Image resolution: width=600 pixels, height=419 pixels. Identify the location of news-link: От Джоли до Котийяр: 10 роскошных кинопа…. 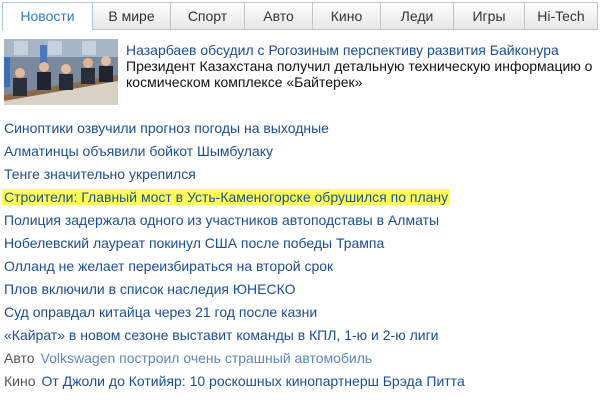
(253, 381).